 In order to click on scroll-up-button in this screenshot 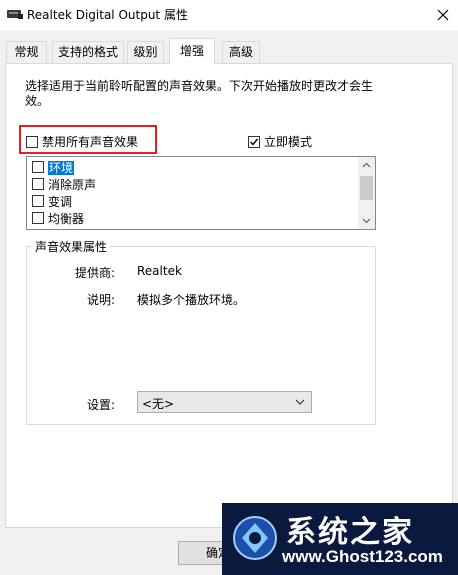, I will do `click(366, 165)`.